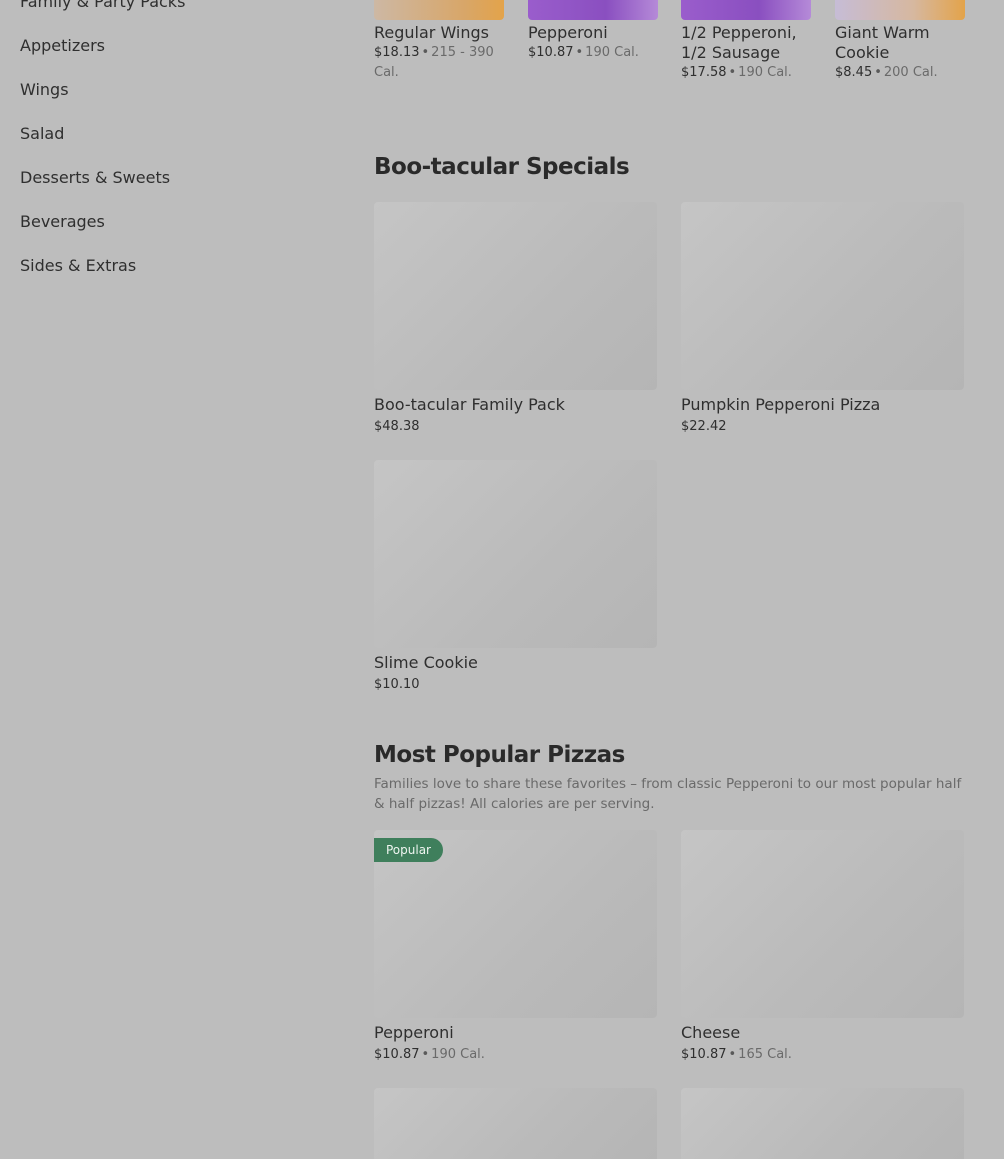 The width and height of the screenshot is (1004, 1159). What do you see at coordinates (397, 426) in the screenshot?
I see `item-price: $48.38` at bounding box center [397, 426].